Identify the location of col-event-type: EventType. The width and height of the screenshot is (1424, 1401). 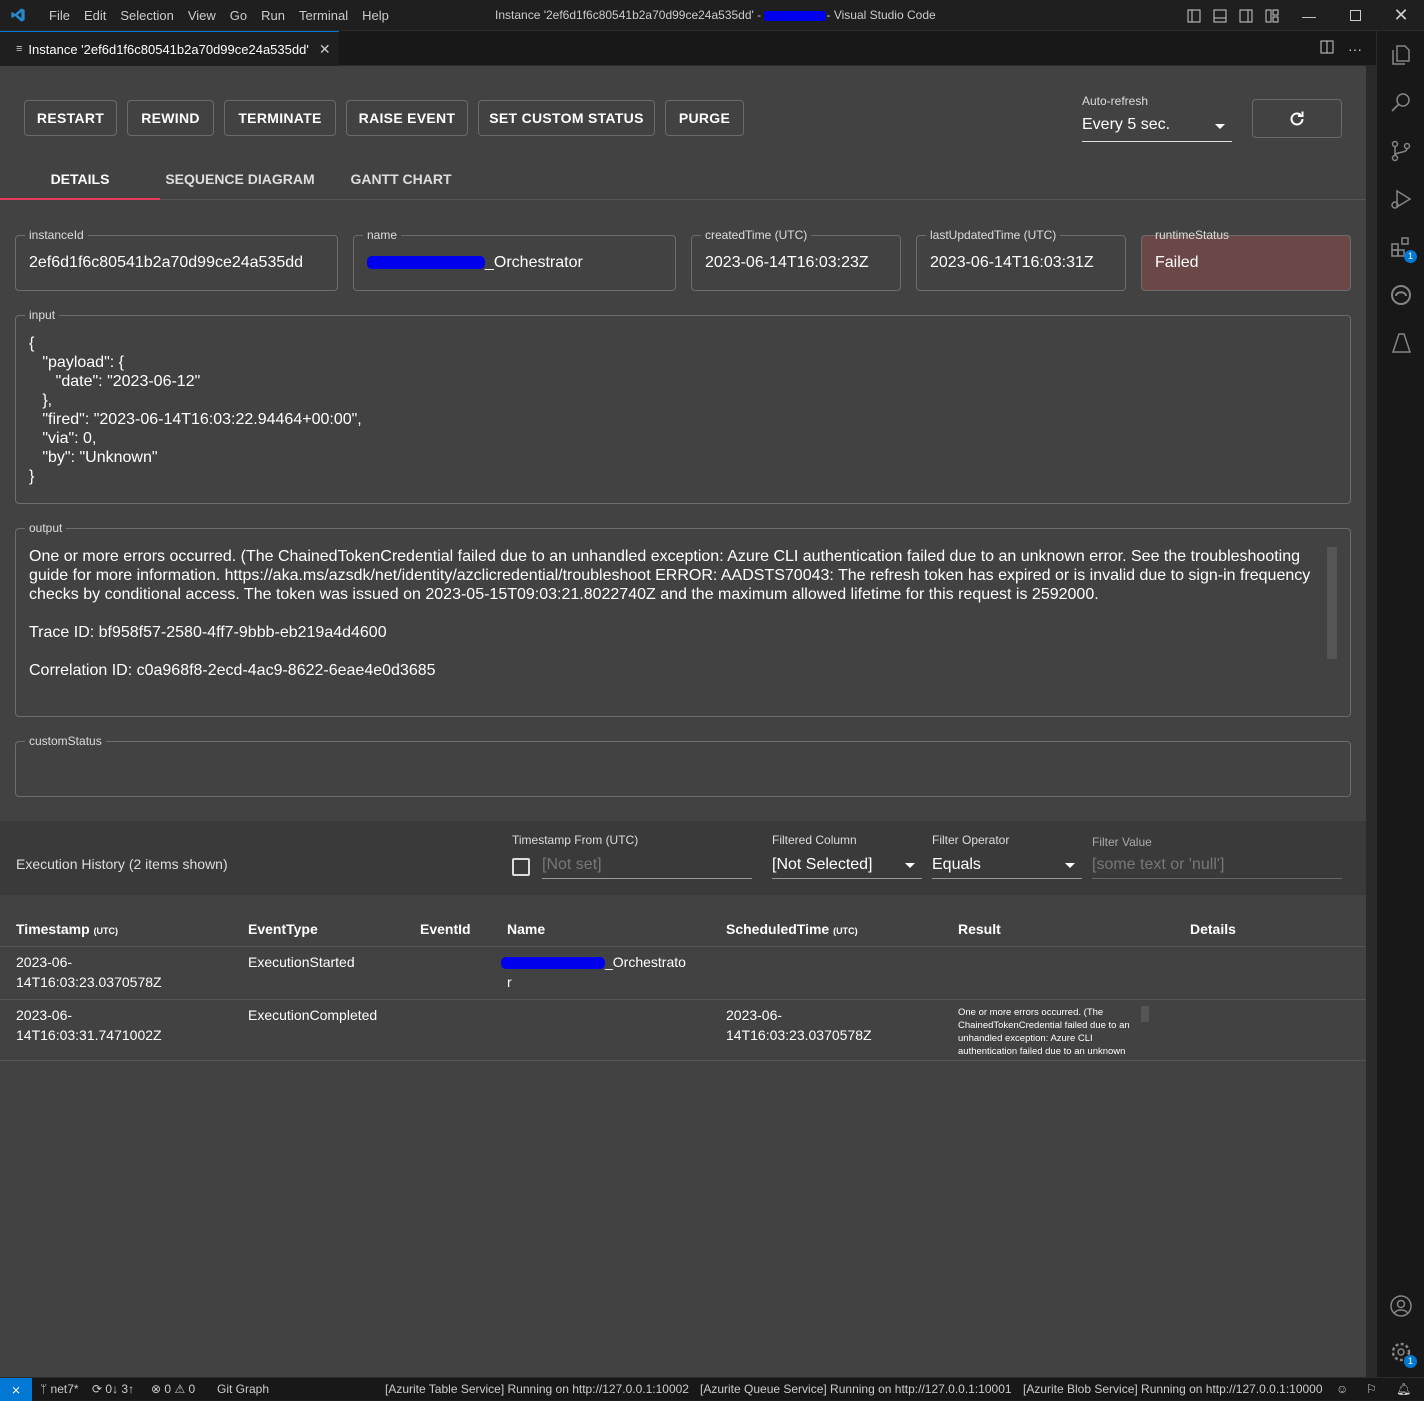
(283, 929).